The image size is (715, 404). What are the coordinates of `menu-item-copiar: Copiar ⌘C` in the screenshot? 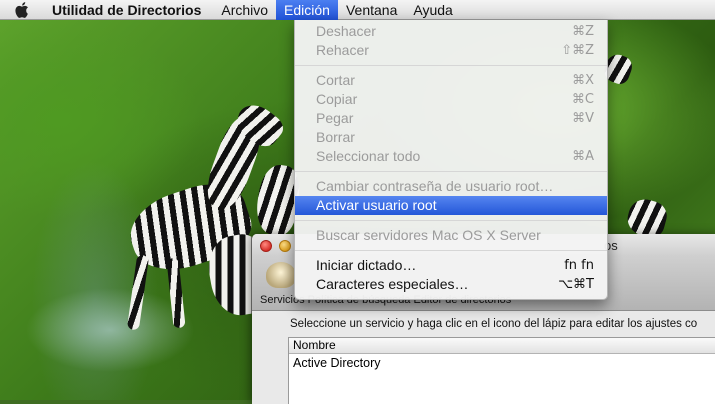 It's located at (451, 99).